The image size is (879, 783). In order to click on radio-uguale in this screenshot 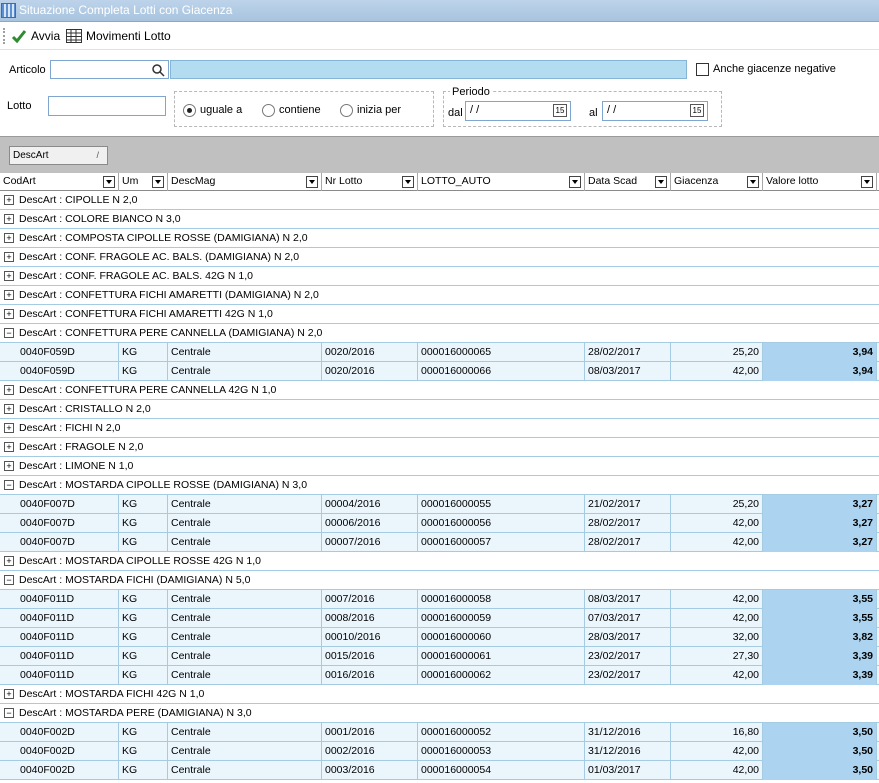, I will do `click(189, 110)`.